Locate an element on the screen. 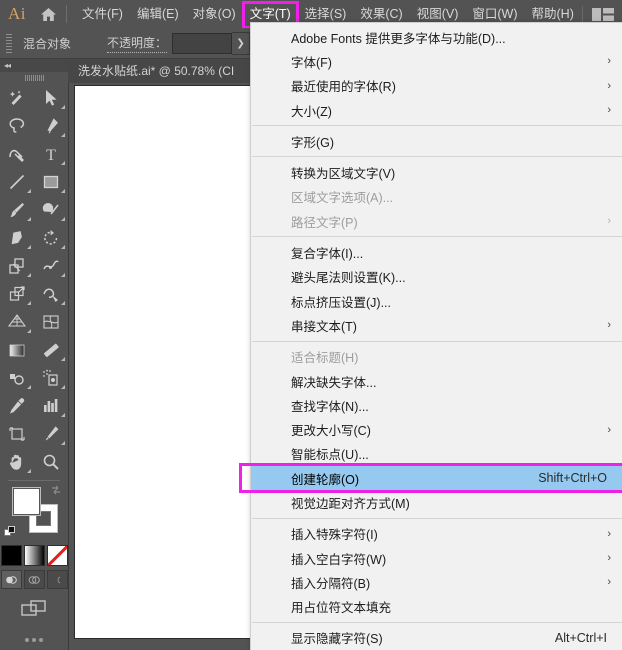 This screenshot has width=622, height=650. draw-mode-row is located at coordinates (34, 579).